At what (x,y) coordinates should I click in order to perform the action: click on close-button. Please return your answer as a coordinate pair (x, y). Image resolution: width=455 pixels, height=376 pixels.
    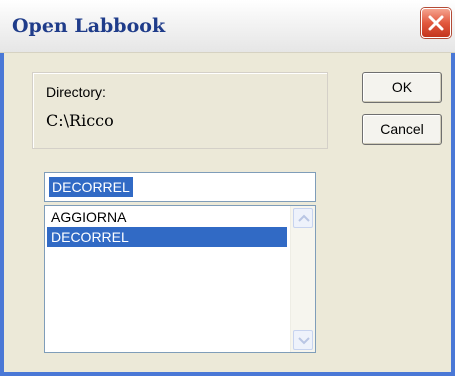
    Looking at the image, I should click on (436, 23).